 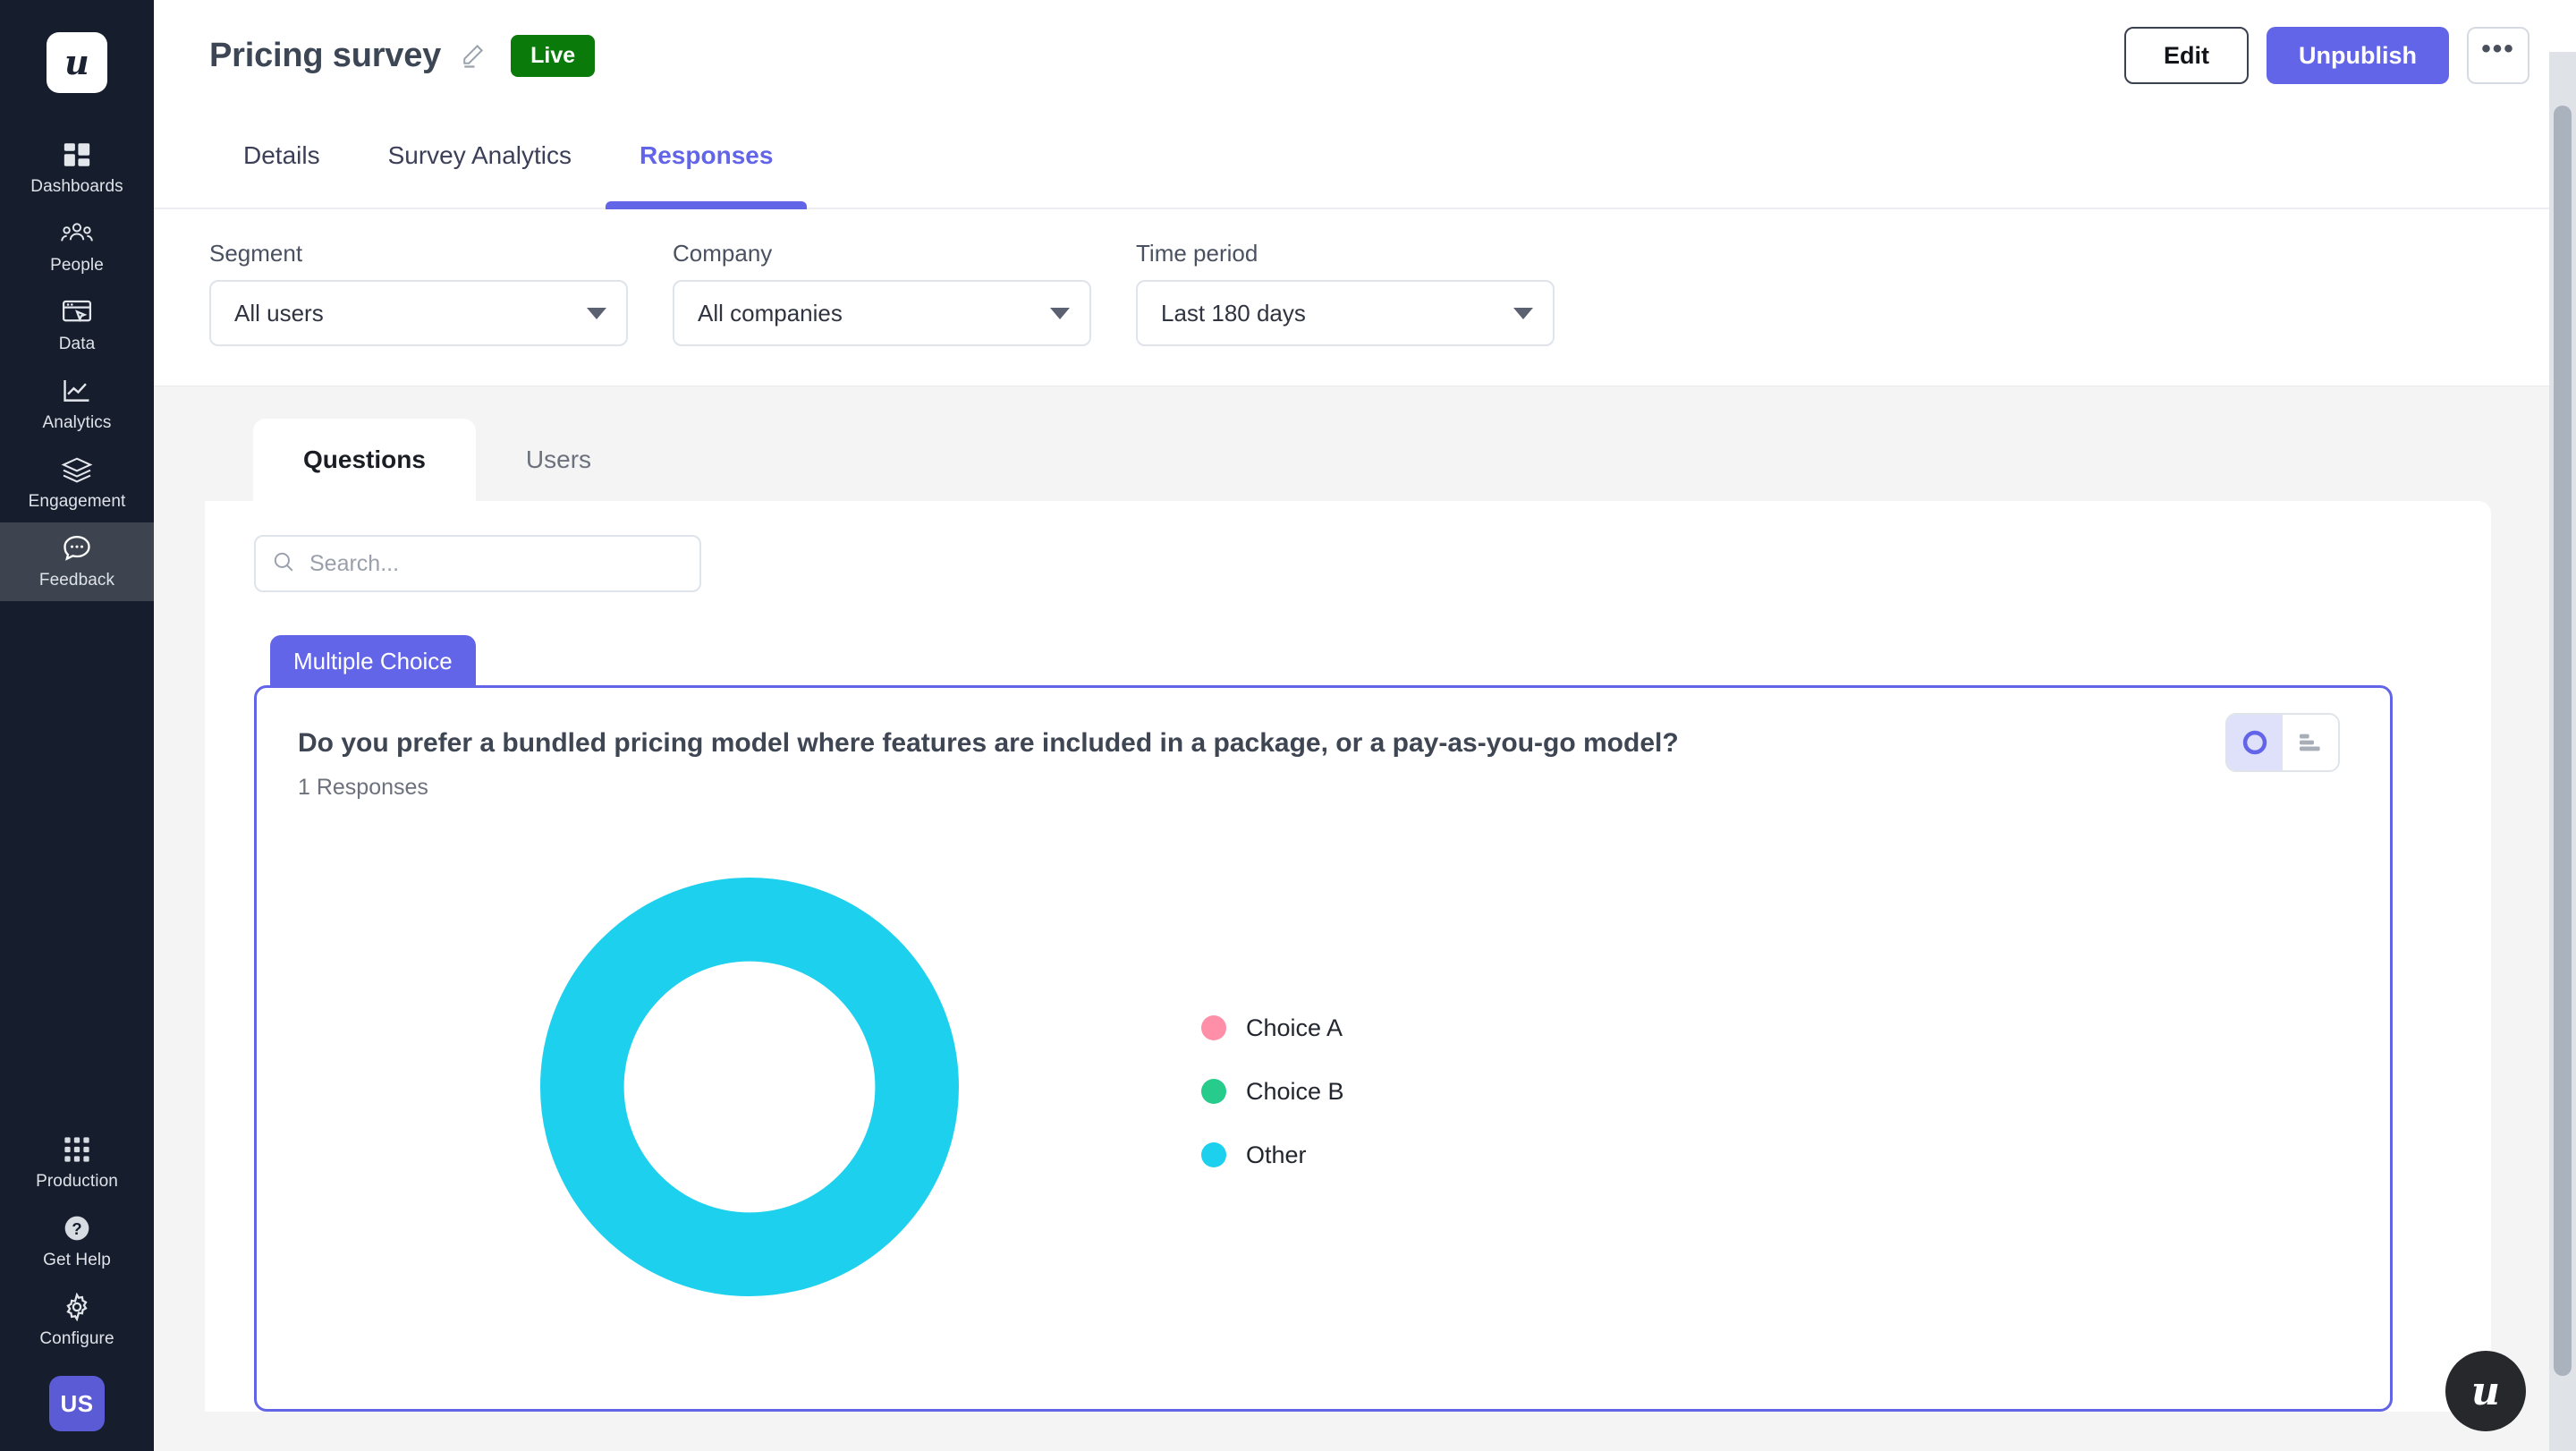 I want to click on sidebar-item-label: Analytics, so click(x=77, y=422).